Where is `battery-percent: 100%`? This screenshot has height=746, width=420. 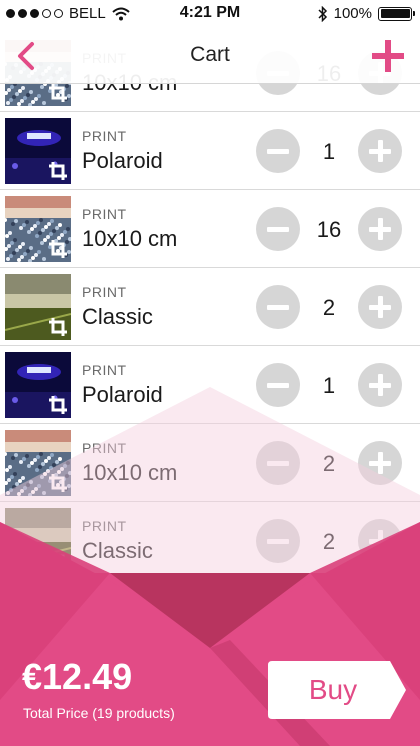
battery-percent: 100% is located at coordinates (352, 13).